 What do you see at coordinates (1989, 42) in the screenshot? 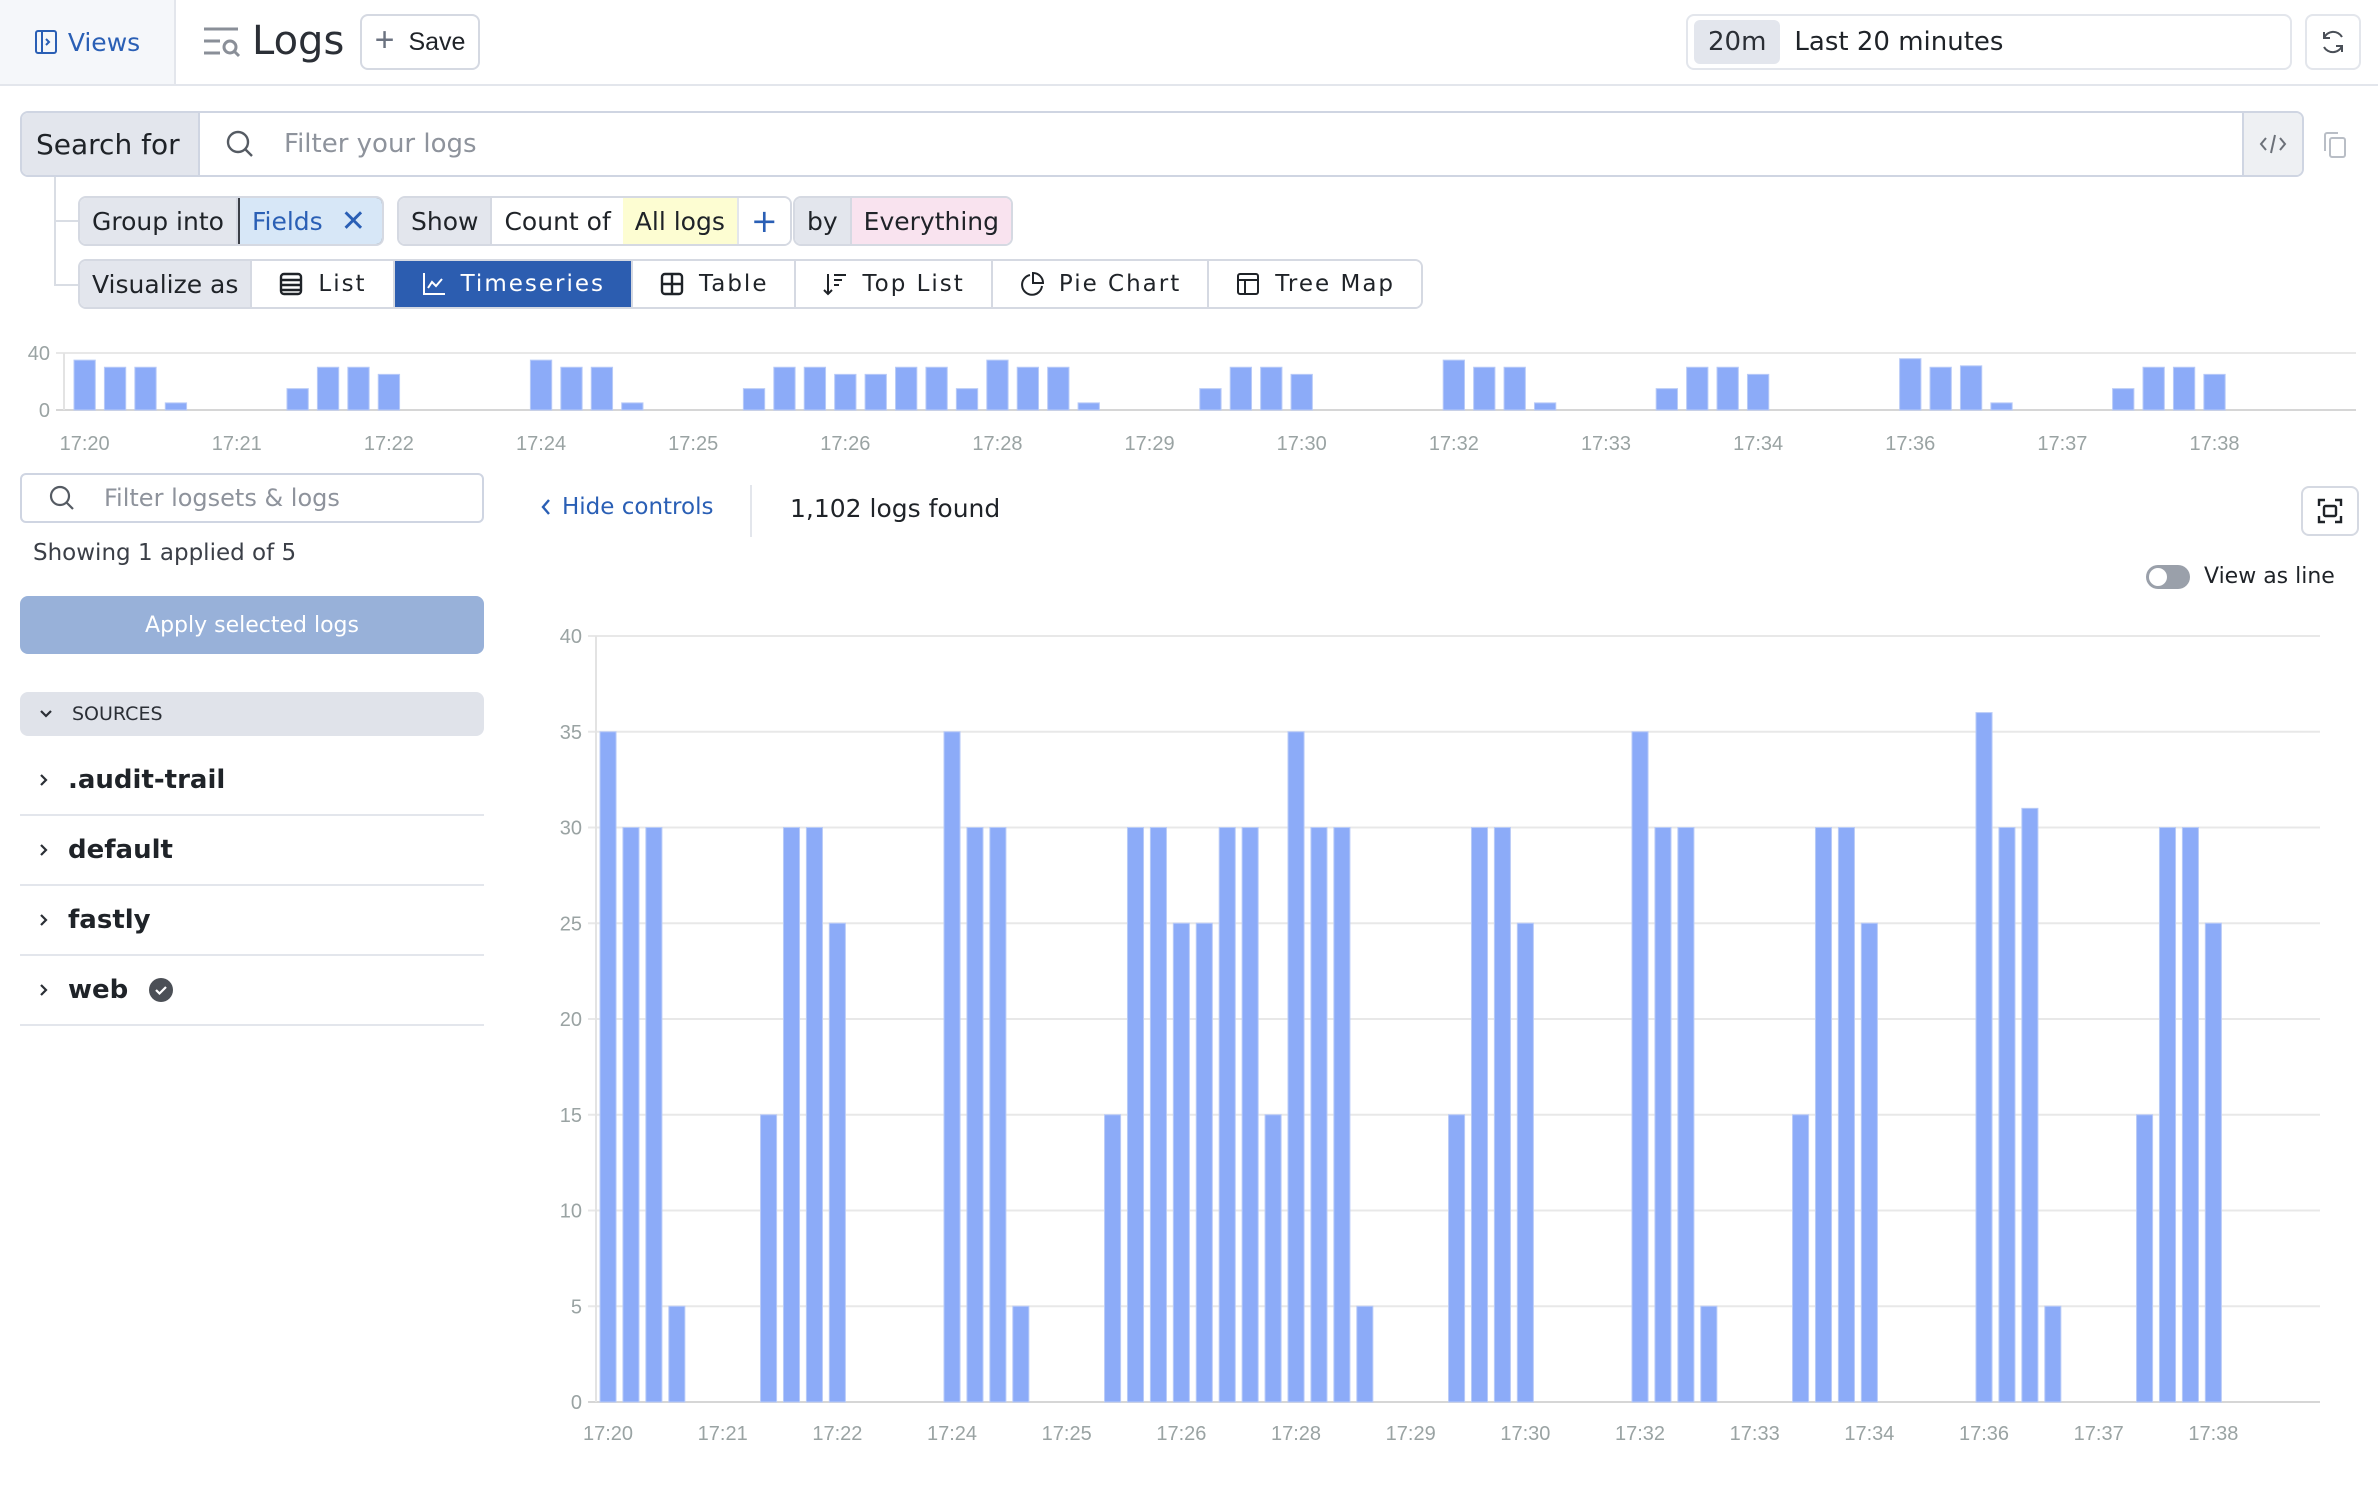
I see `time-range-picker: 20m Last 20 minutes` at bounding box center [1989, 42].